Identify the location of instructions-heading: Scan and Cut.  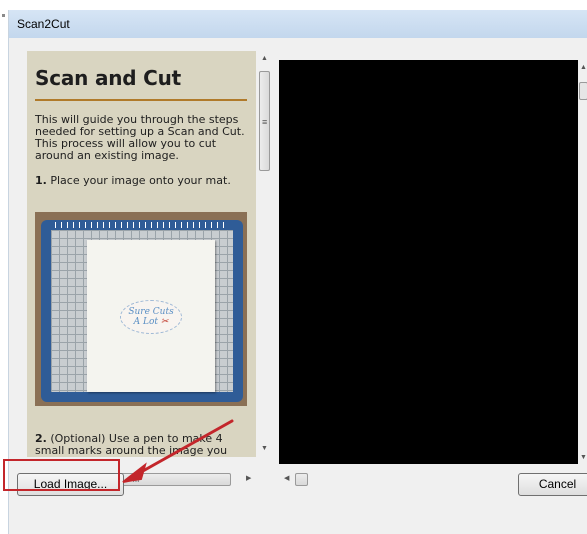
(108, 78).